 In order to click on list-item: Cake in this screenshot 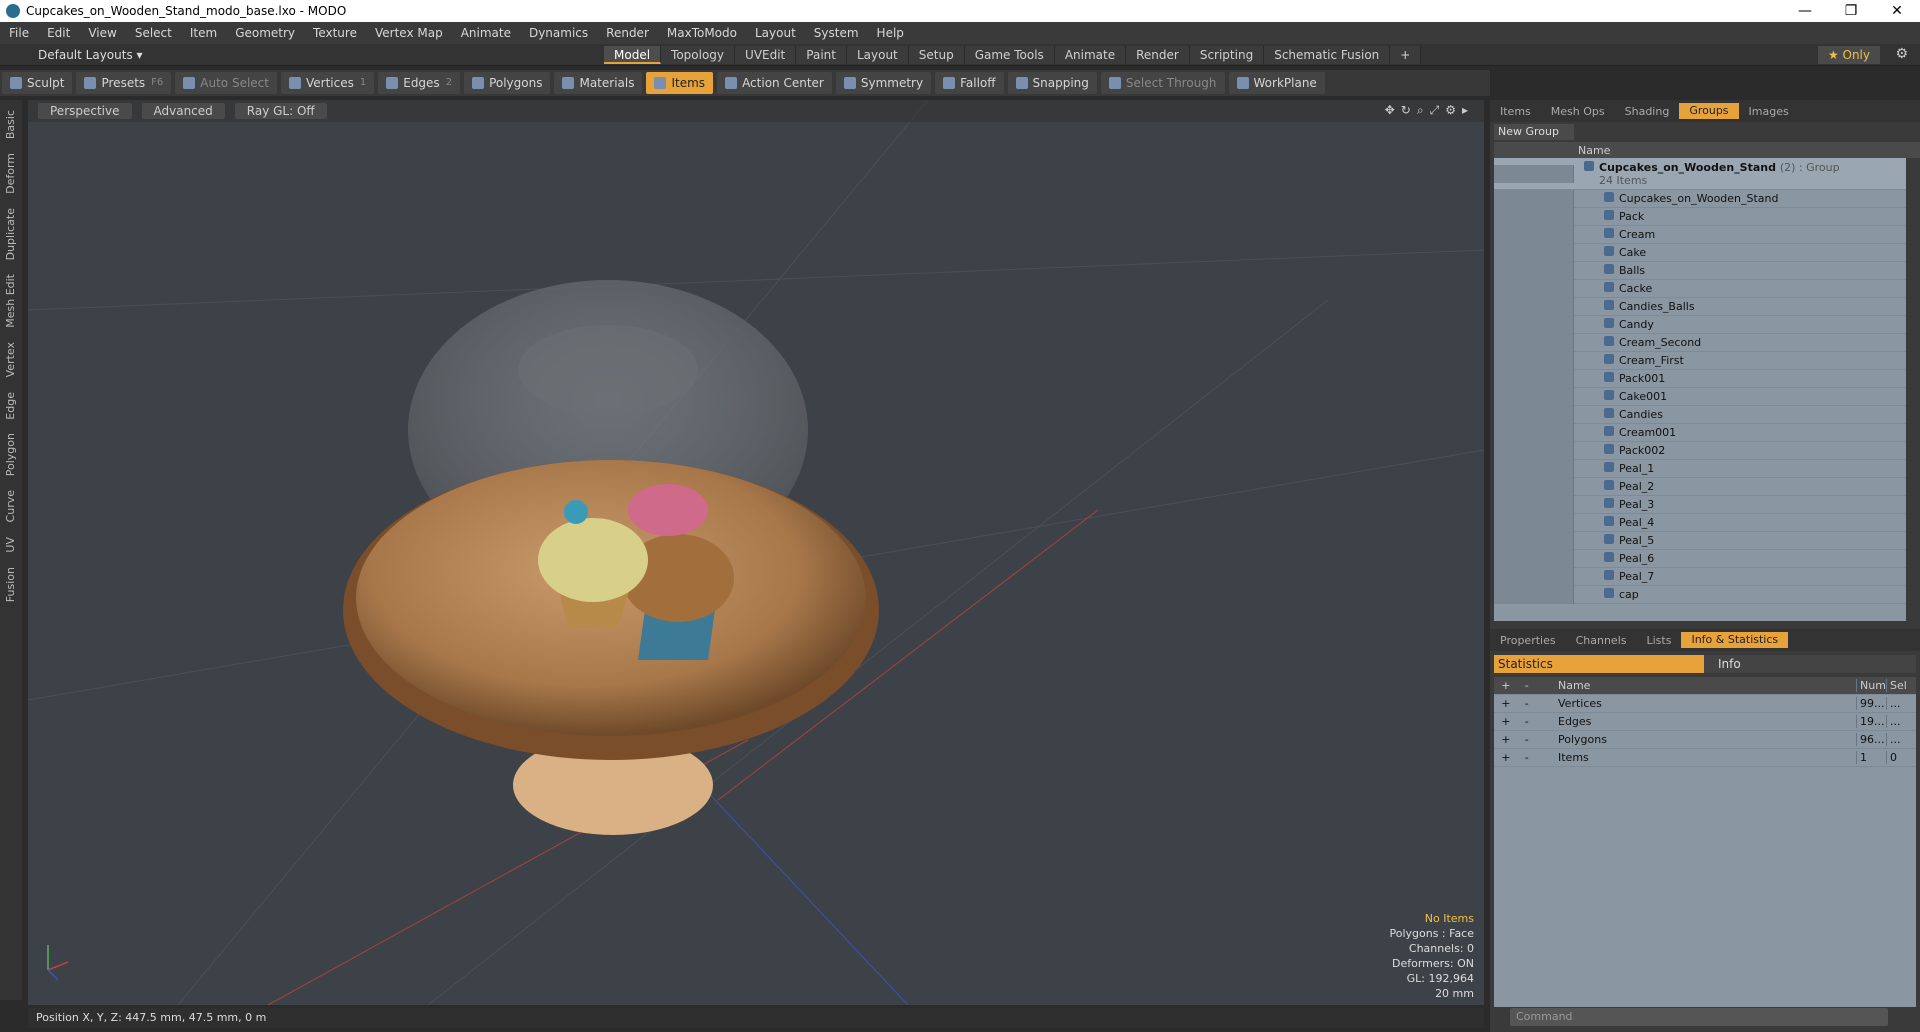, I will do `click(1700, 252)`.